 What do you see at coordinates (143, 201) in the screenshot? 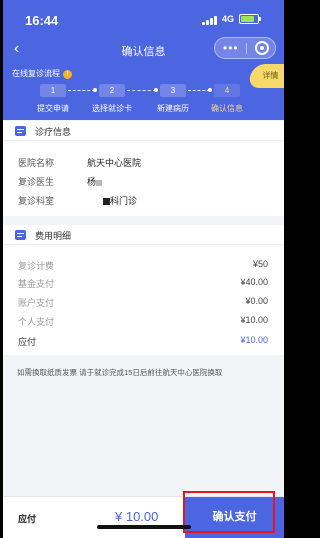
I see `department-row: 复诊科室 科门诊` at bounding box center [143, 201].